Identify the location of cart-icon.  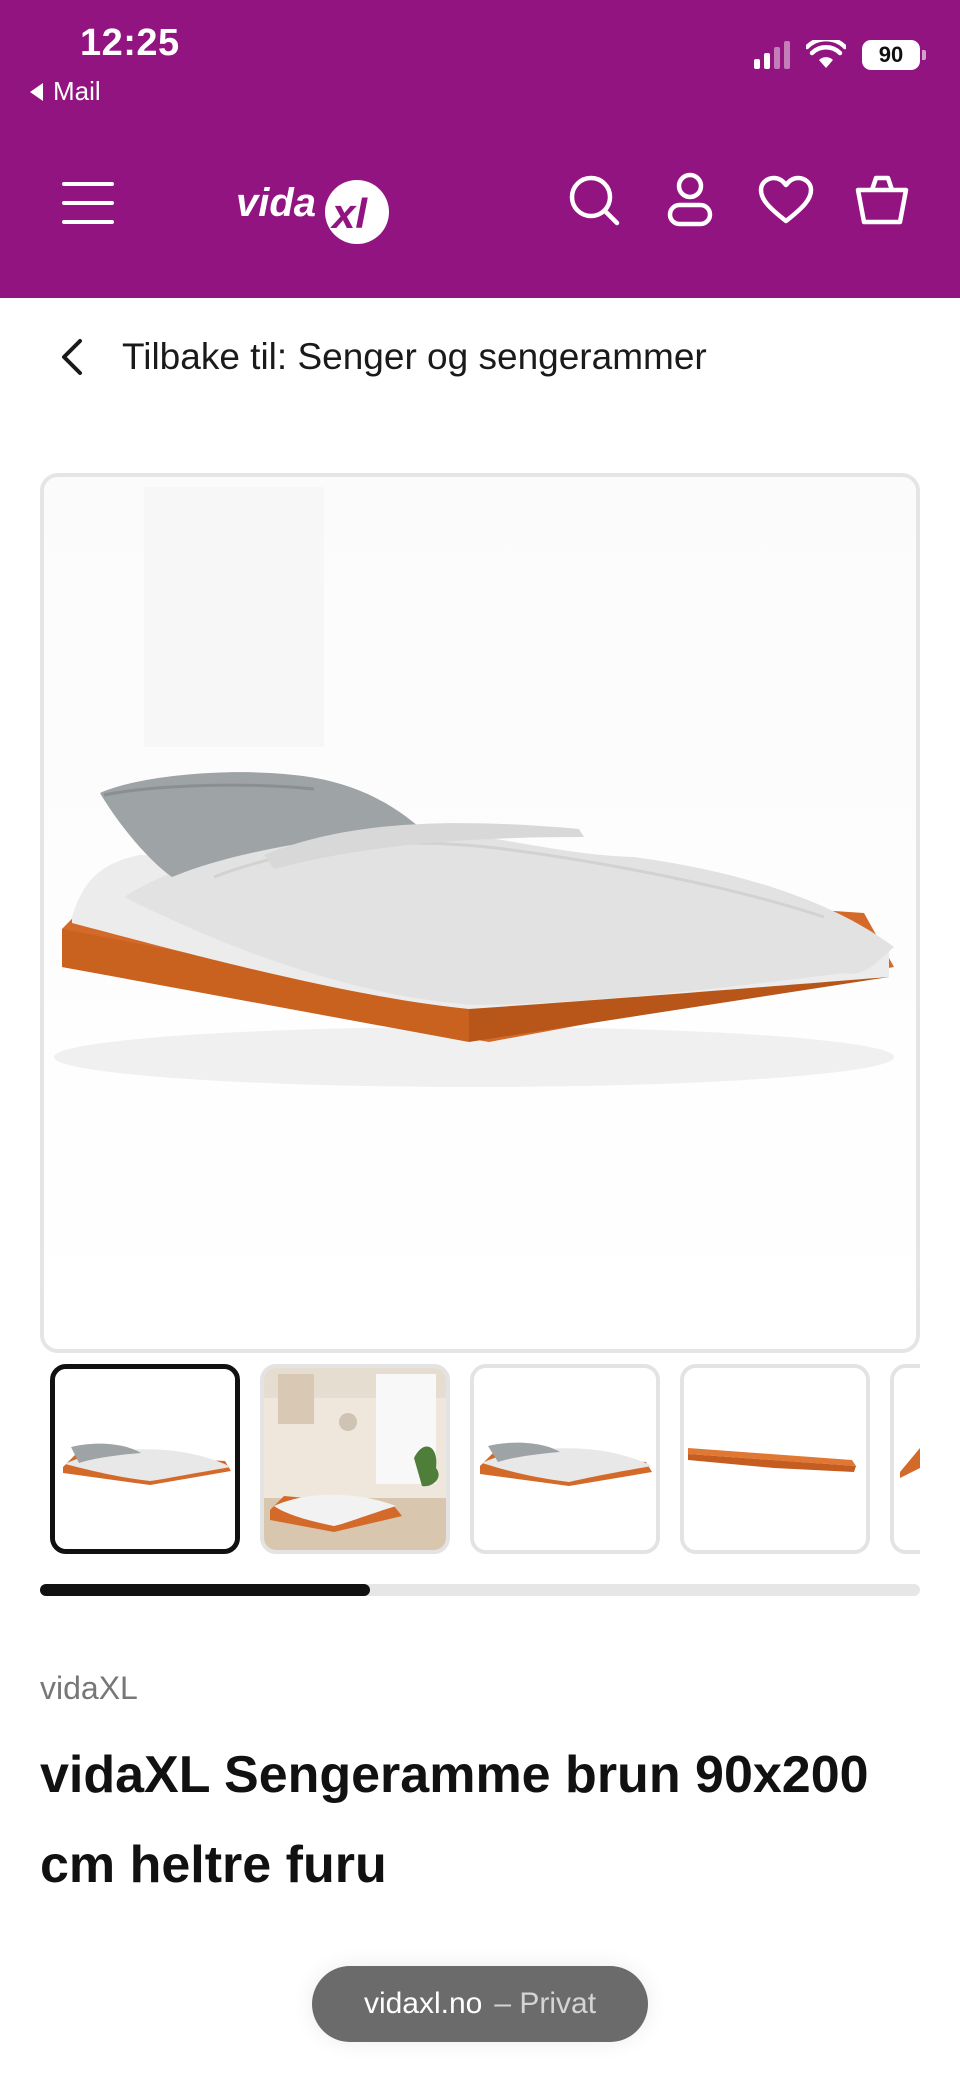
(882, 200).